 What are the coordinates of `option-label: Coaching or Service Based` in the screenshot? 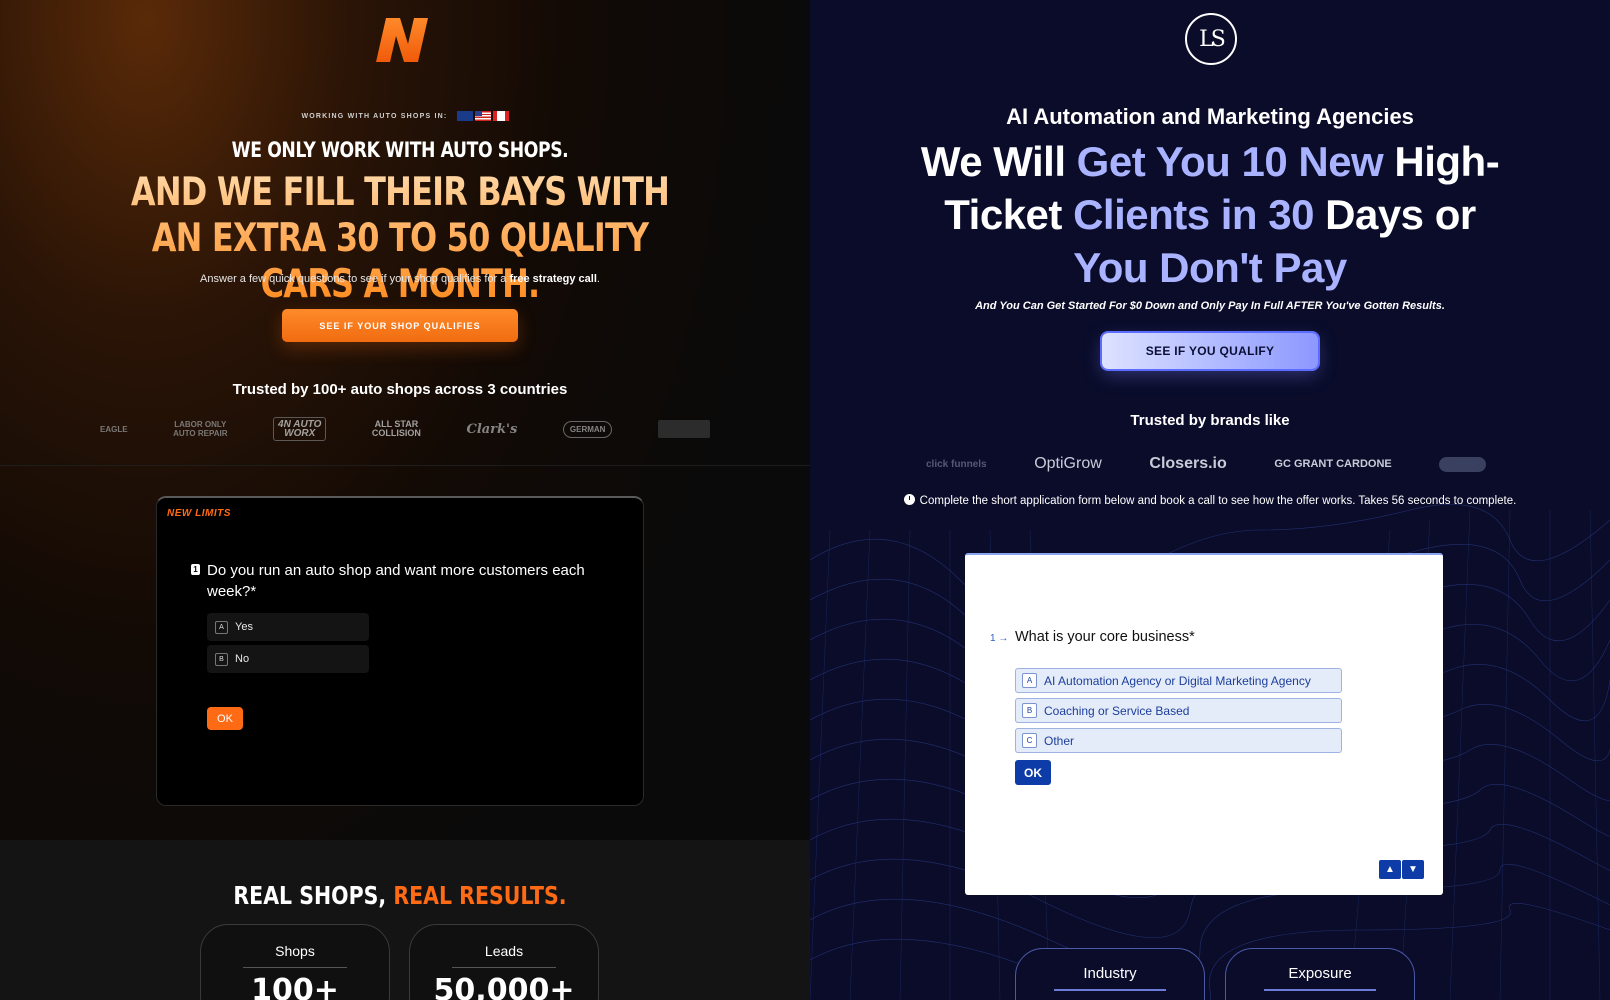 It's located at (1117, 710).